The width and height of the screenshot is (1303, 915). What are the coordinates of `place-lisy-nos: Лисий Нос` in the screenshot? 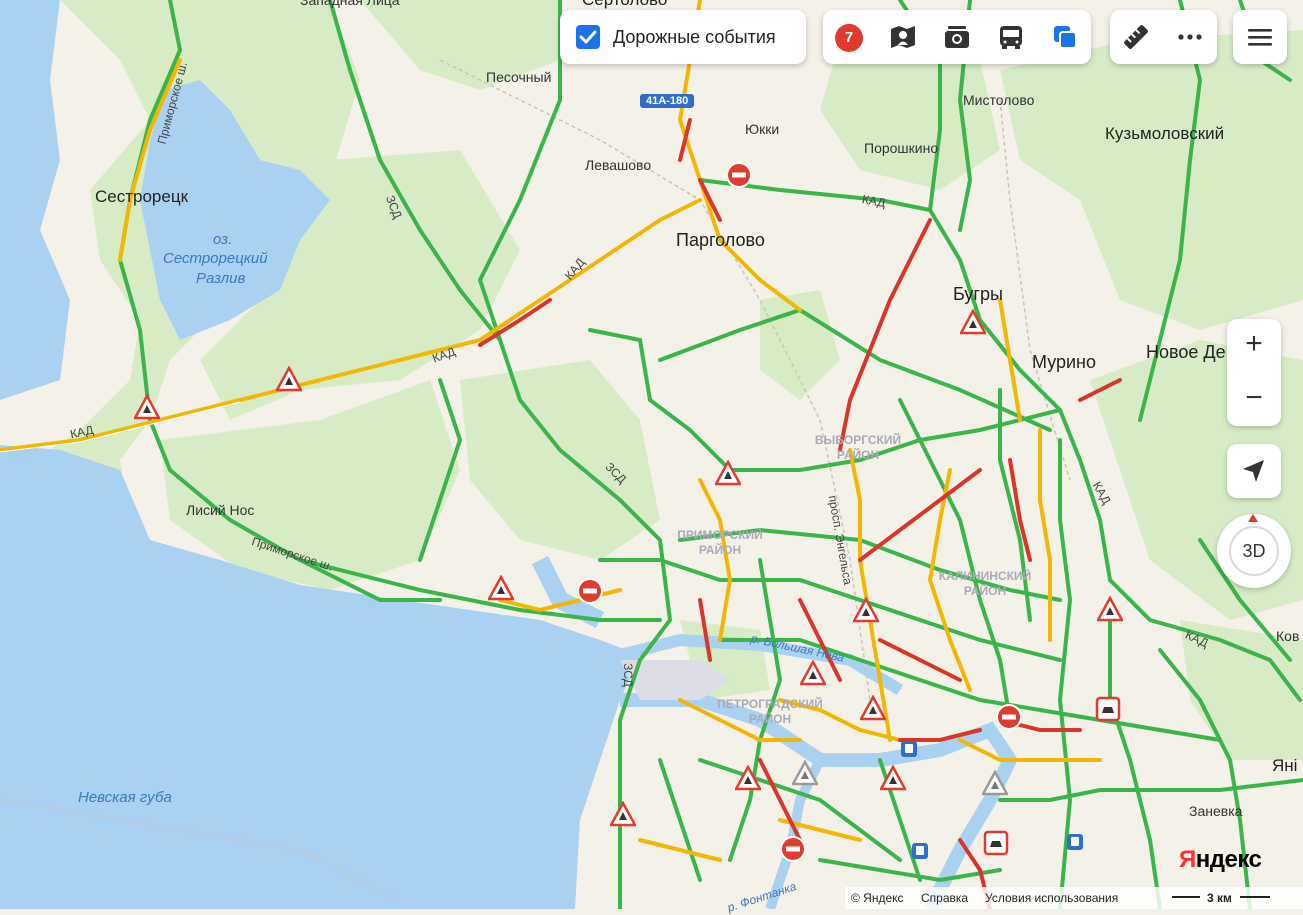 It's located at (220, 510).